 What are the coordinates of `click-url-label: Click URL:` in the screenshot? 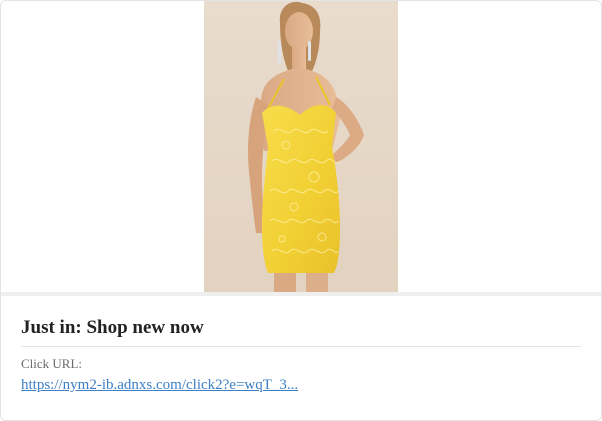 It's located at (52, 363).